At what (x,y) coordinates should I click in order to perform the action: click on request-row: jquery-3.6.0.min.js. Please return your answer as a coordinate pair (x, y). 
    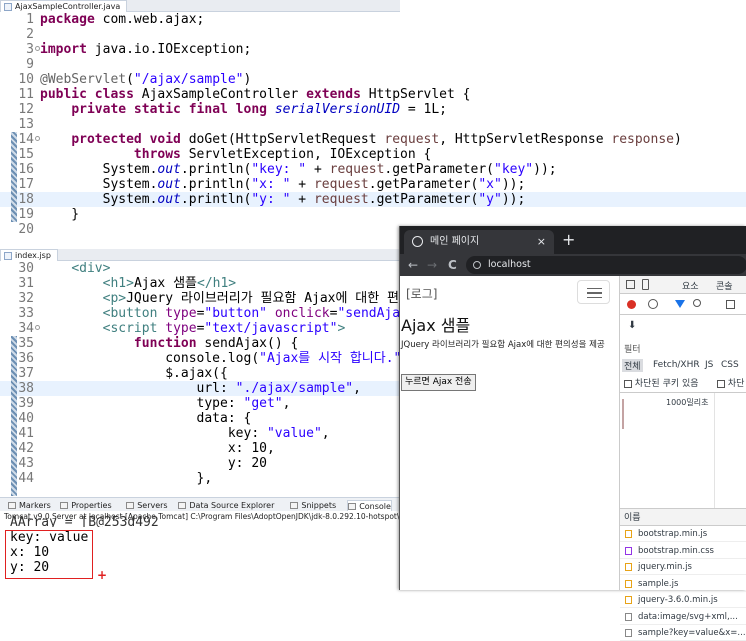
    Looking at the image, I should click on (683, 600).